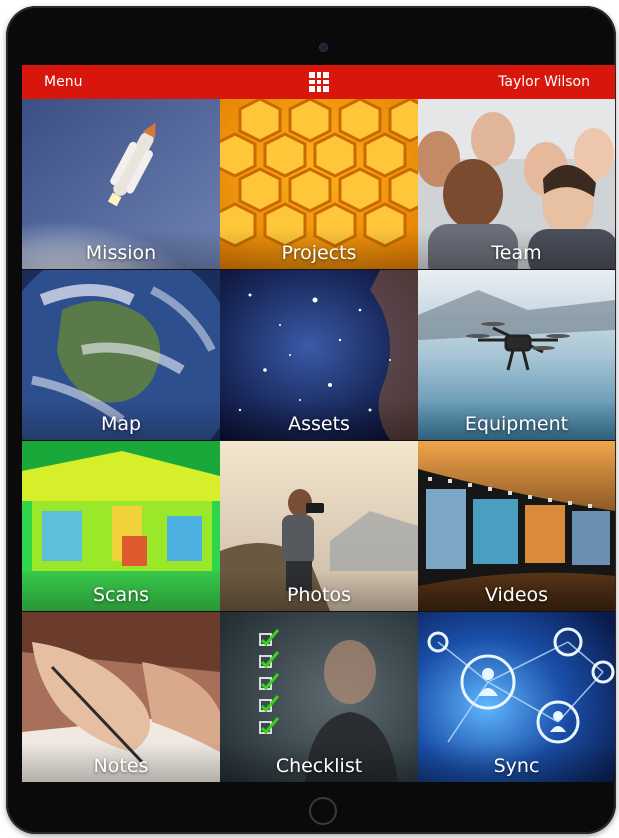  Describe the element at coordinates (121, 184) in the screenshot. I see `tile-mission: Mission` at that location.